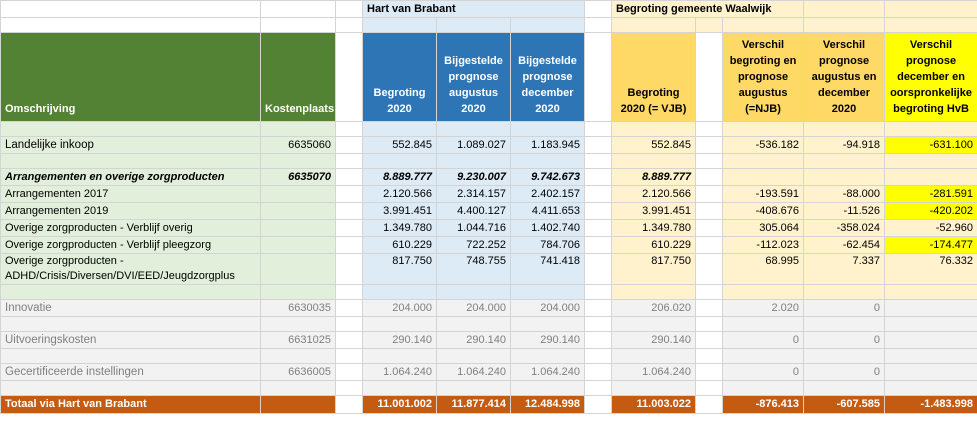  I want to click on value-cell: 2.402.157, so click(547, 194).